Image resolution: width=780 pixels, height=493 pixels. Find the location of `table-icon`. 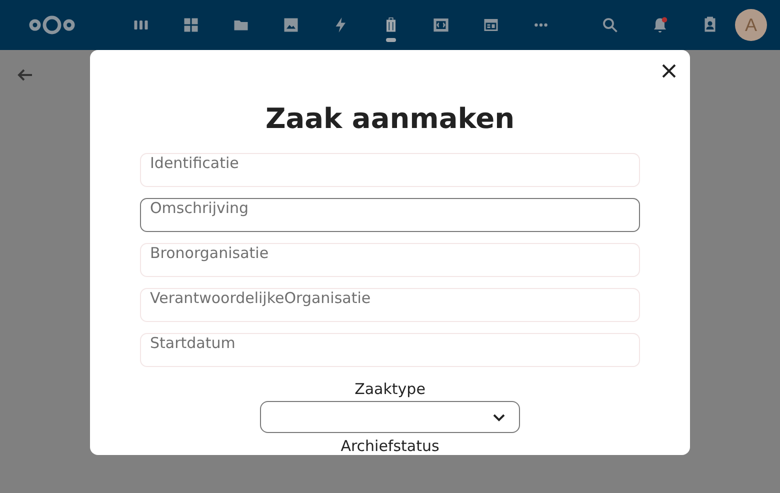

table-icon is located at coordinates (491, 25).